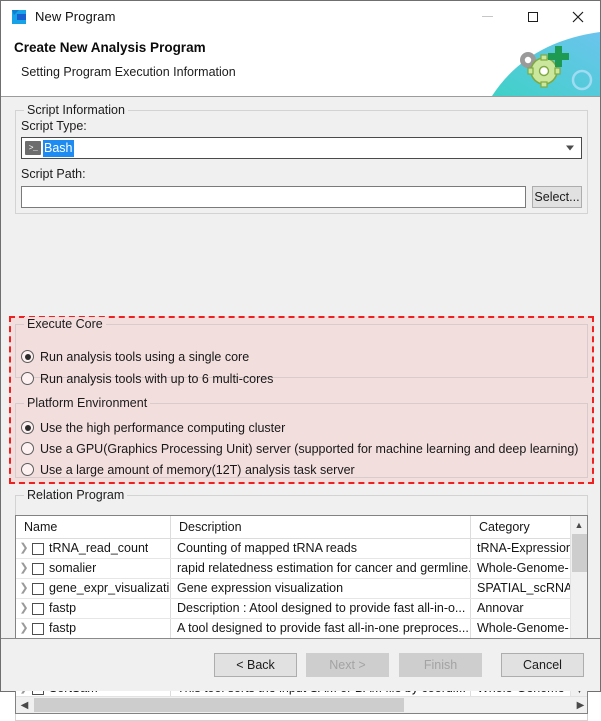 Image resolution: width=601 pixels, height=721 pixels. I want to click on app-icon, so click(19, 17).